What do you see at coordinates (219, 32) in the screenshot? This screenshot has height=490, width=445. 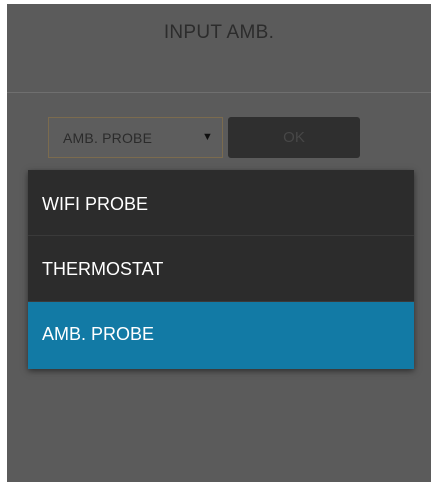 I see `dialog-title: INPUT AMB.` at bounding box center [219, 32].